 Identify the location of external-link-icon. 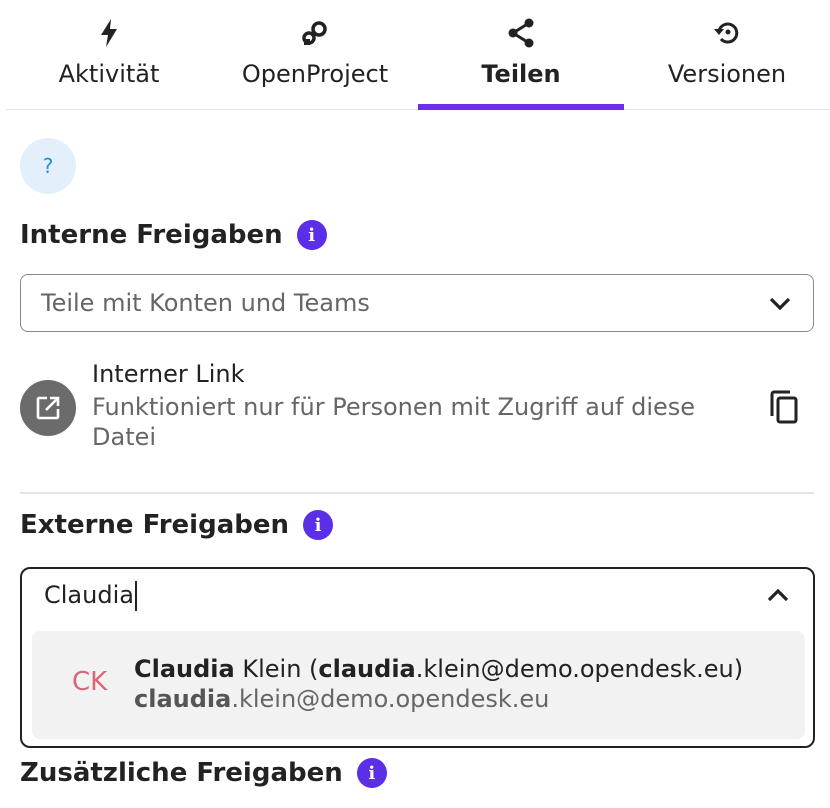
(48, 408).